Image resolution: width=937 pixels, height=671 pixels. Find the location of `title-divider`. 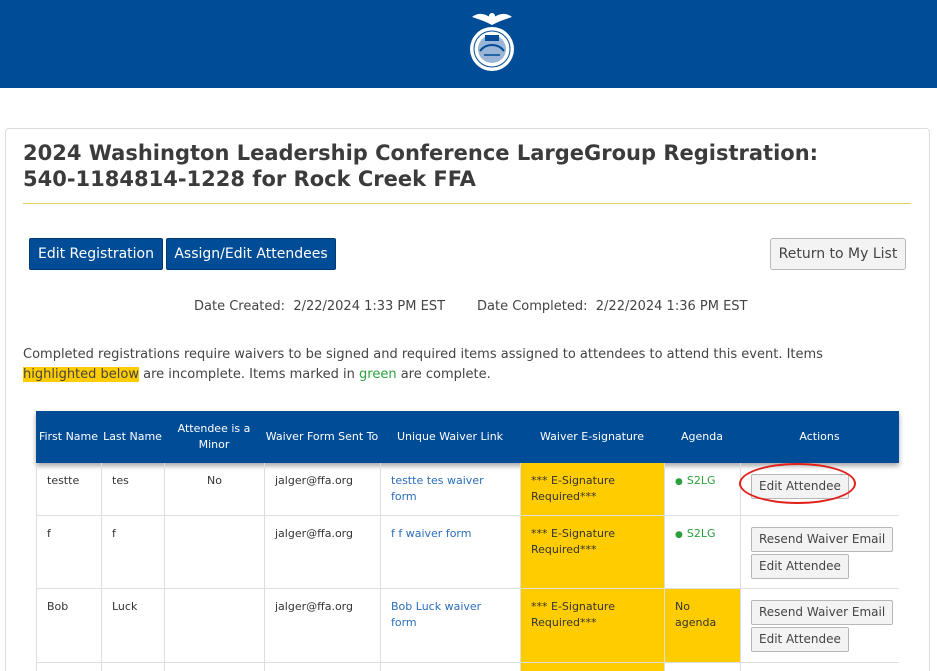

title-divider is located at coordinates (467, 203).